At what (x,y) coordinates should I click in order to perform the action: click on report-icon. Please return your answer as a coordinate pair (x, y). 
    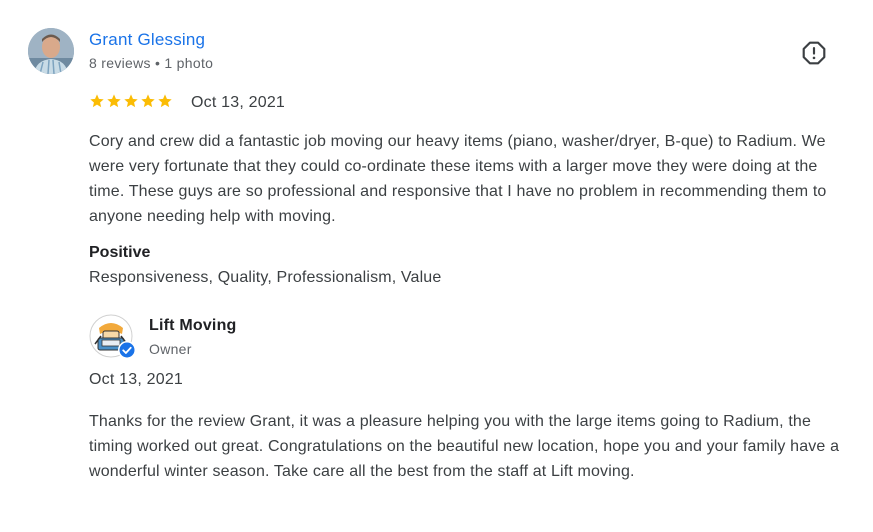
    Looking at the image, I should click on (814, 53).